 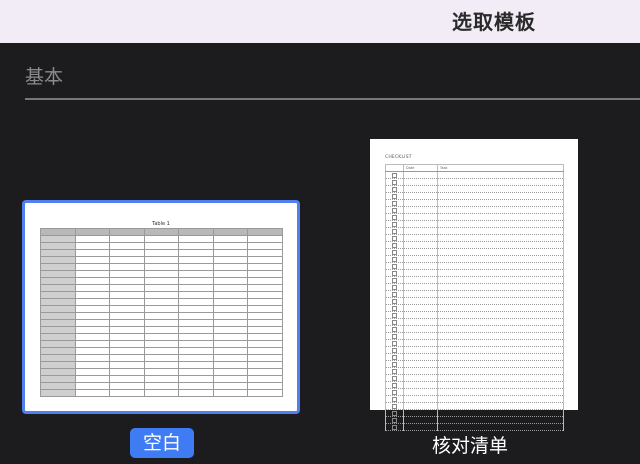 What do you see at coordinates (320, 21) in the screenshot?
I see `title-bar: 选取模板` at bounding box center [320, 21].